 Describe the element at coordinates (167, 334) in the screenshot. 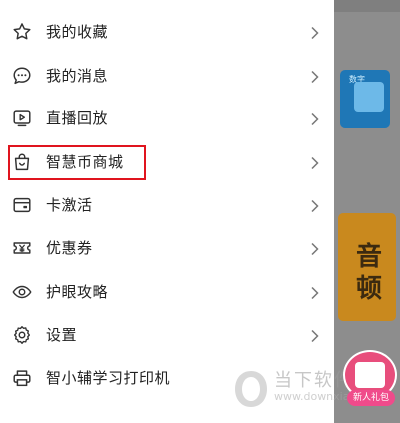

I see `menu-item-settings: 设置` at that location.